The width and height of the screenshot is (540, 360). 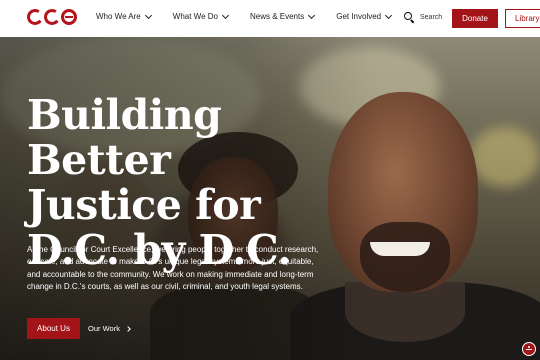 I want to click on our-work-link: Our Work, so click(x=109, y=328).